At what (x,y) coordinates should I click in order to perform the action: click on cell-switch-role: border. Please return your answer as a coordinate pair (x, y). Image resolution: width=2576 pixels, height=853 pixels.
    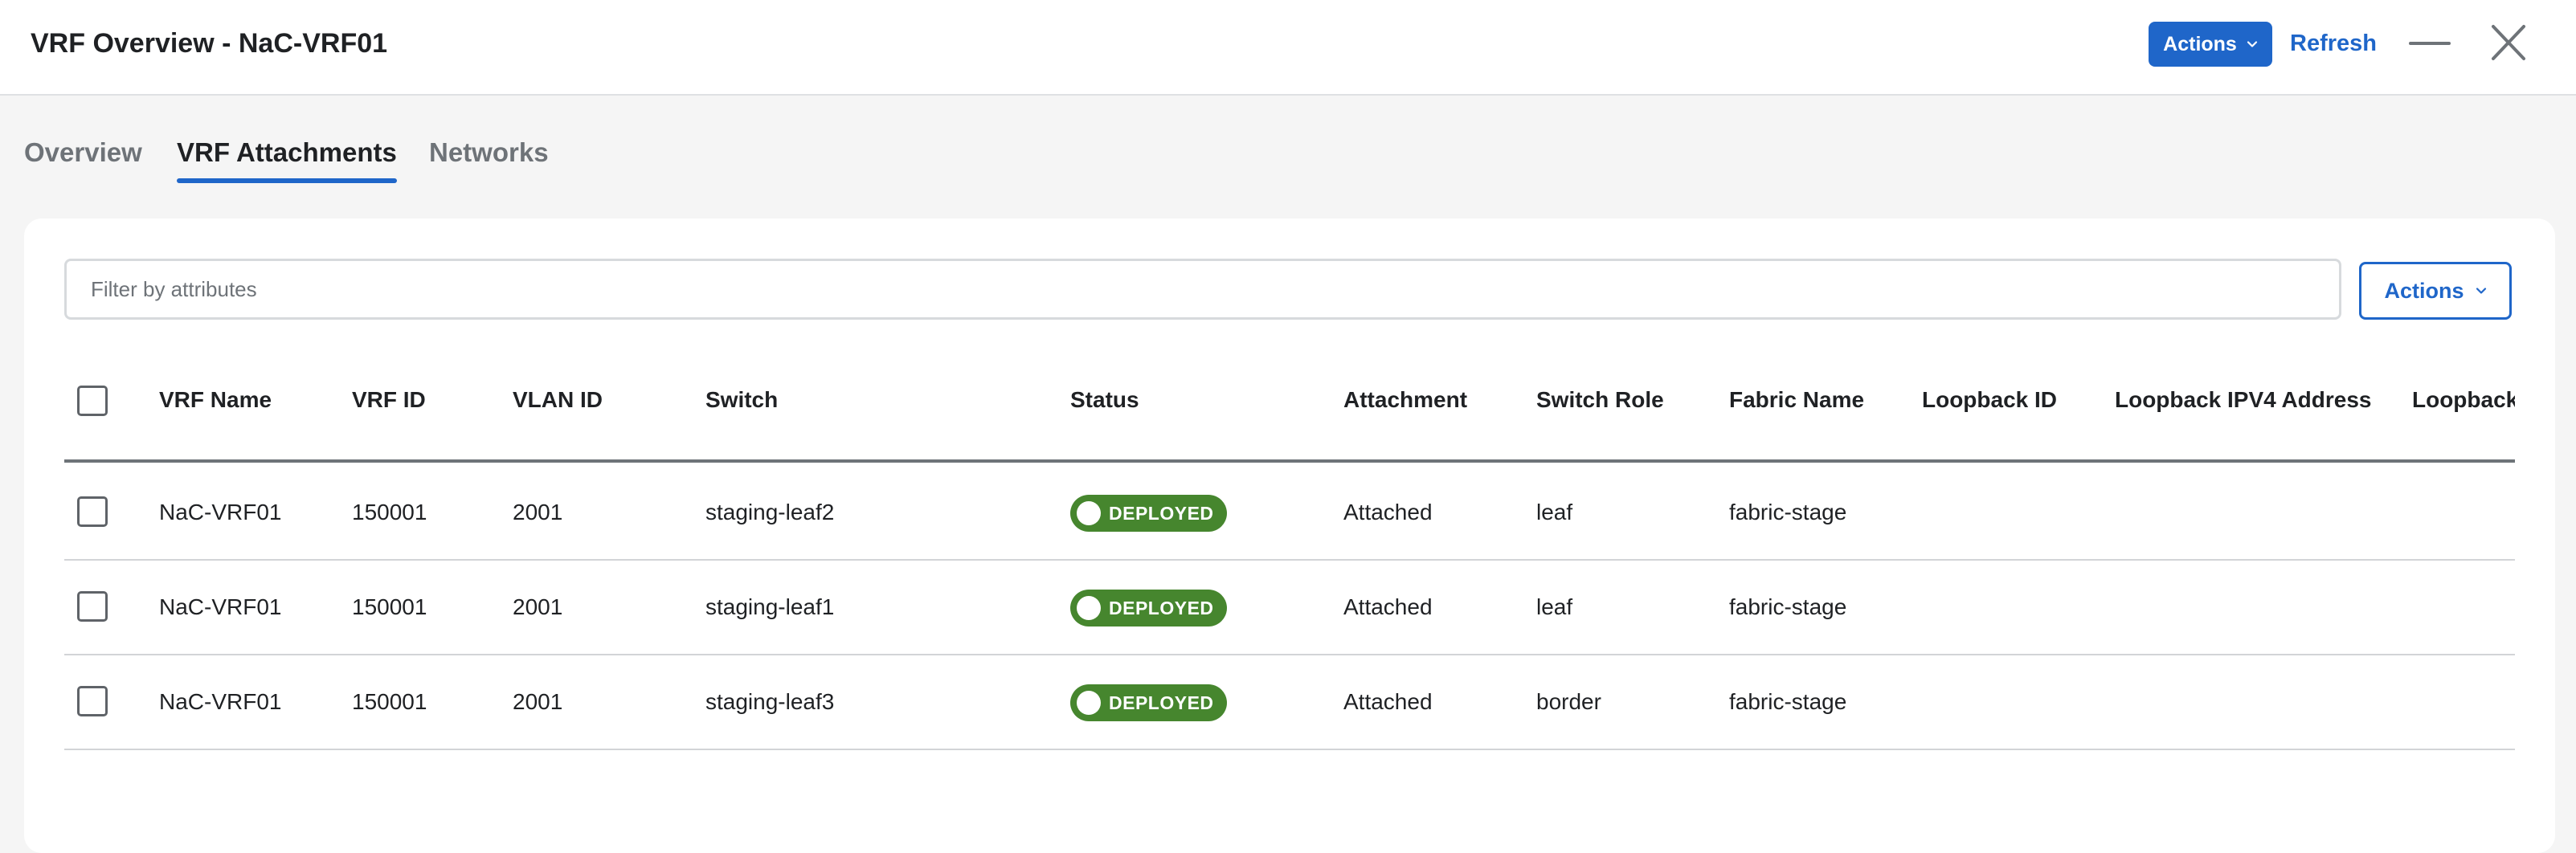
    Looking at the image, I should click on (1568, 701).